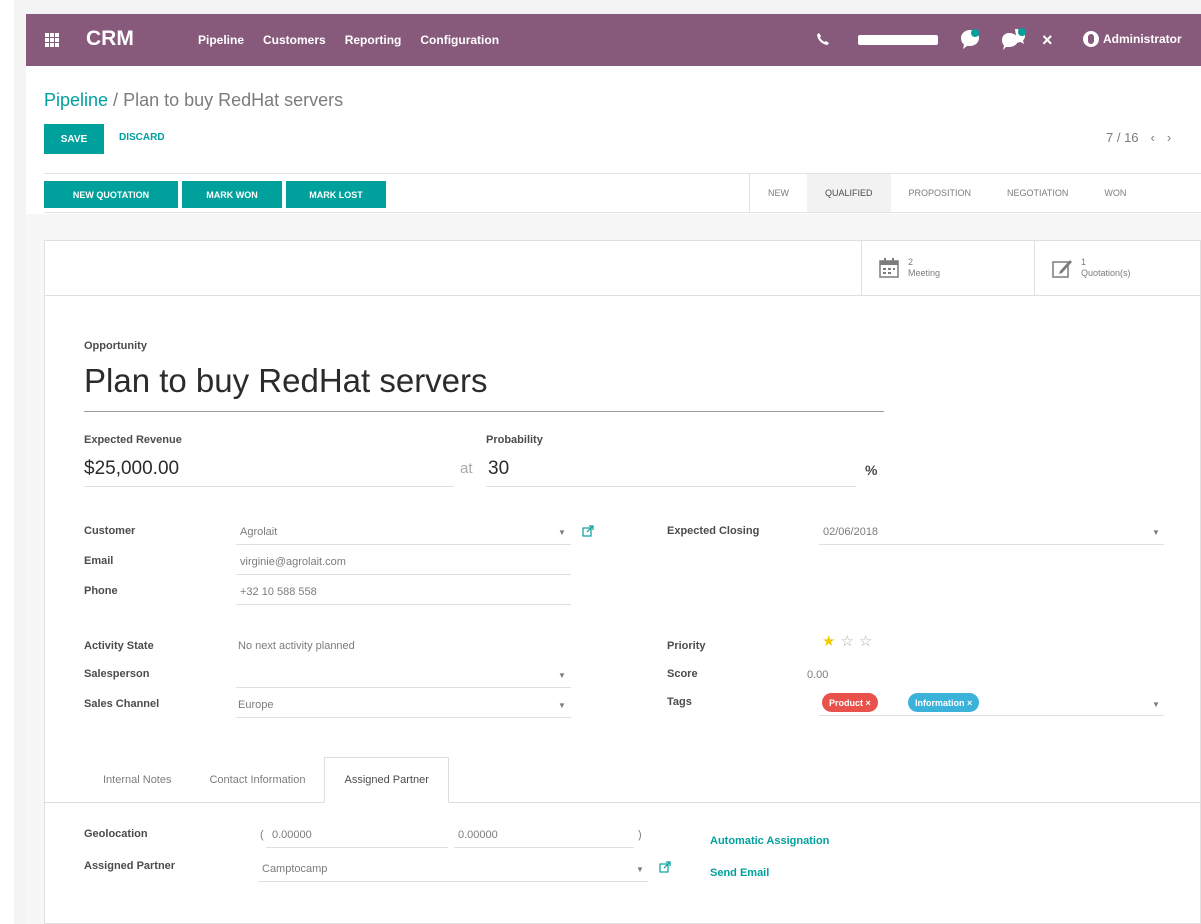  What do you see at coordinates (296, 646) in the screenshot?
I see `activity-state-value: No next activity planned` at bounding box center [296, 646].